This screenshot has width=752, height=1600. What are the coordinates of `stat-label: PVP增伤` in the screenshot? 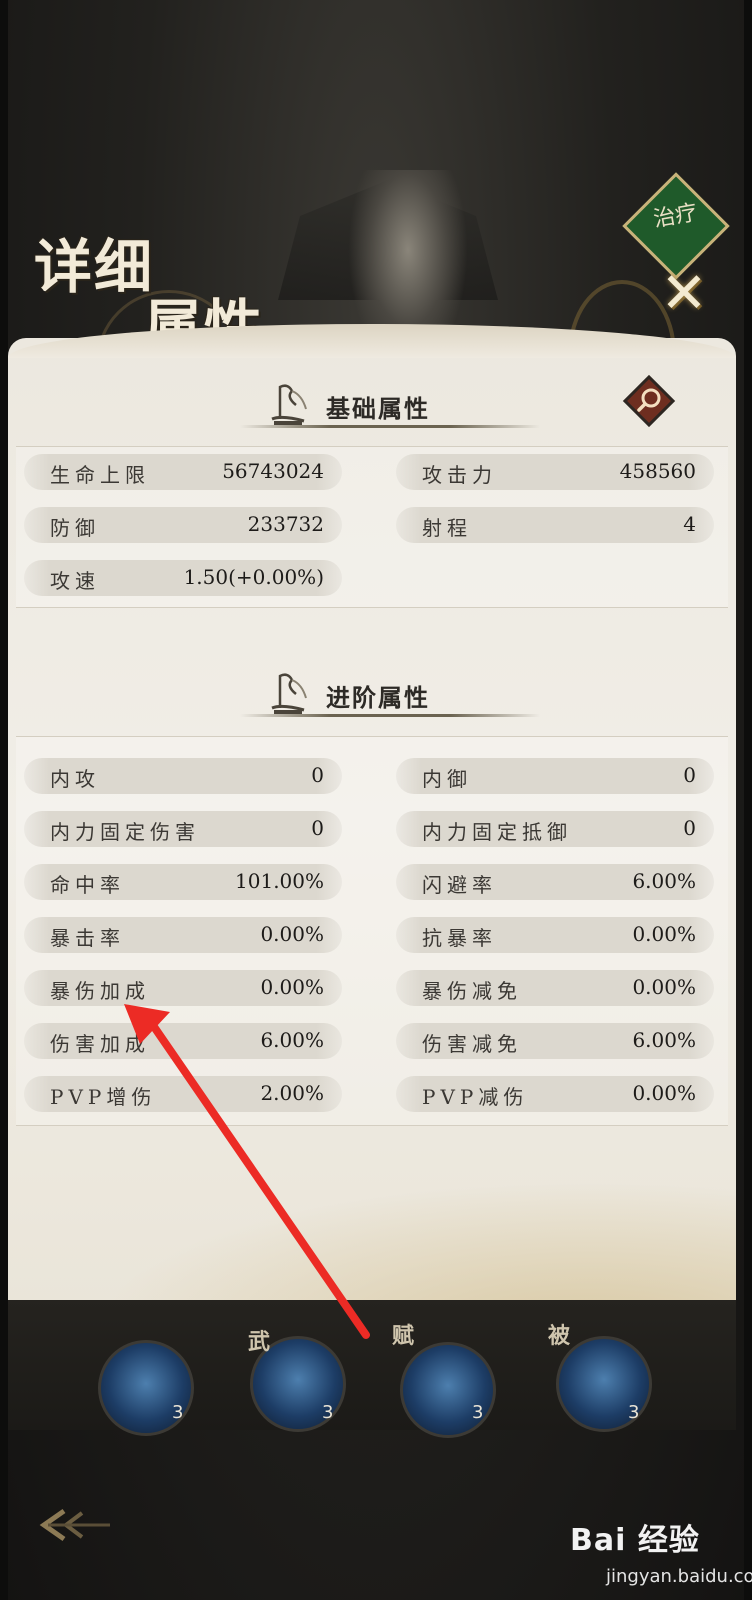 It's located at (103, 1097).